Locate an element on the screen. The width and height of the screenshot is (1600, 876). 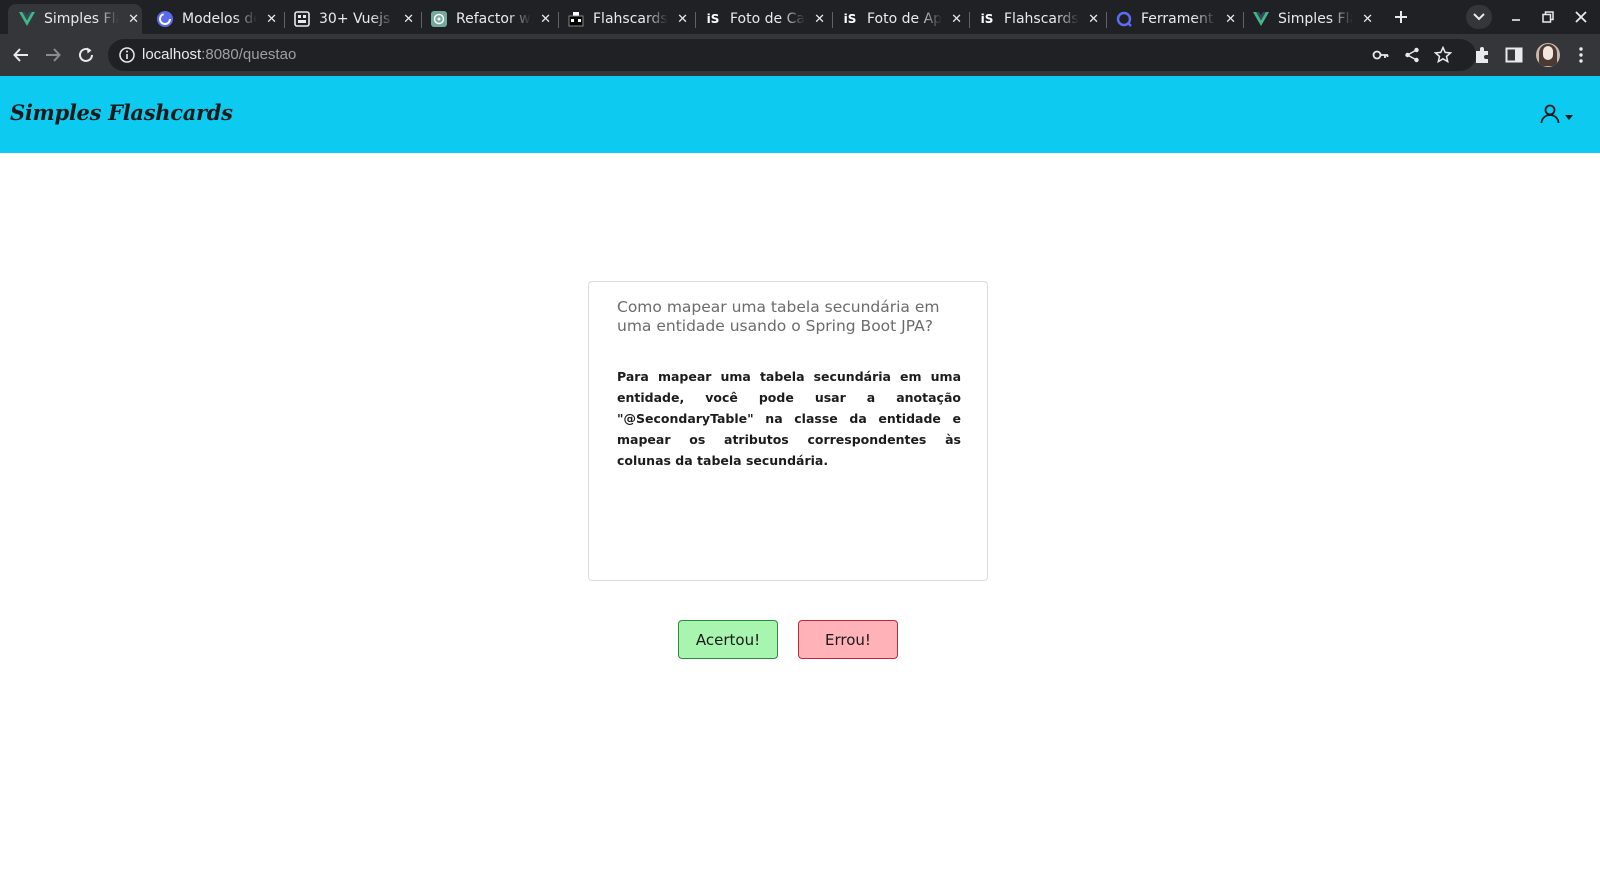
user-menu-toggle is located at coordinates (1556, 114).